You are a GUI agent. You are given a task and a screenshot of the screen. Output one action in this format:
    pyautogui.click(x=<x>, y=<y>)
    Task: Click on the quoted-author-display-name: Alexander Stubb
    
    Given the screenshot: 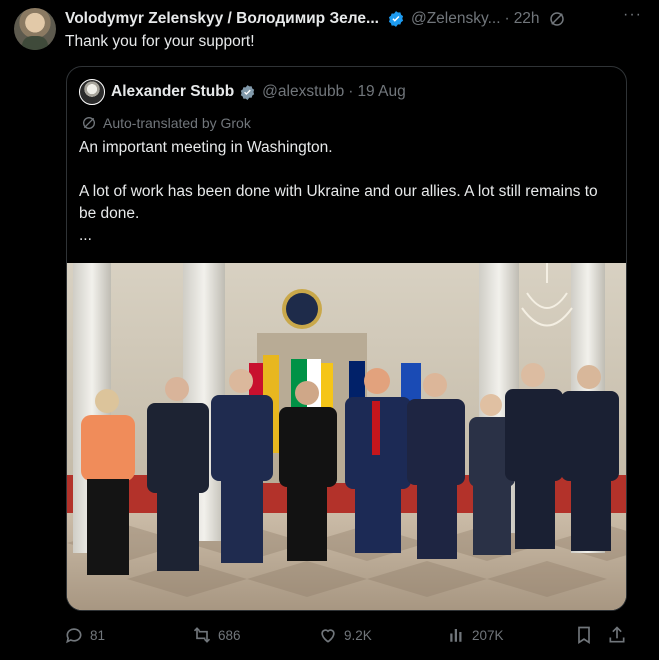 What is the action you would take?
    pyautogui.click(x=173, y=91)
    